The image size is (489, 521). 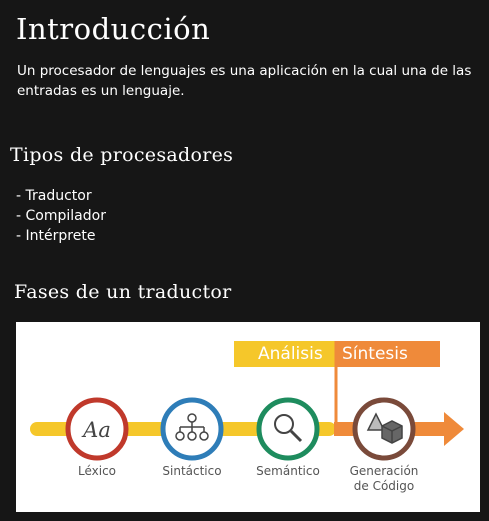 I want to click on step-label-generacion-line2: de Código, so click(x=384, y=486).